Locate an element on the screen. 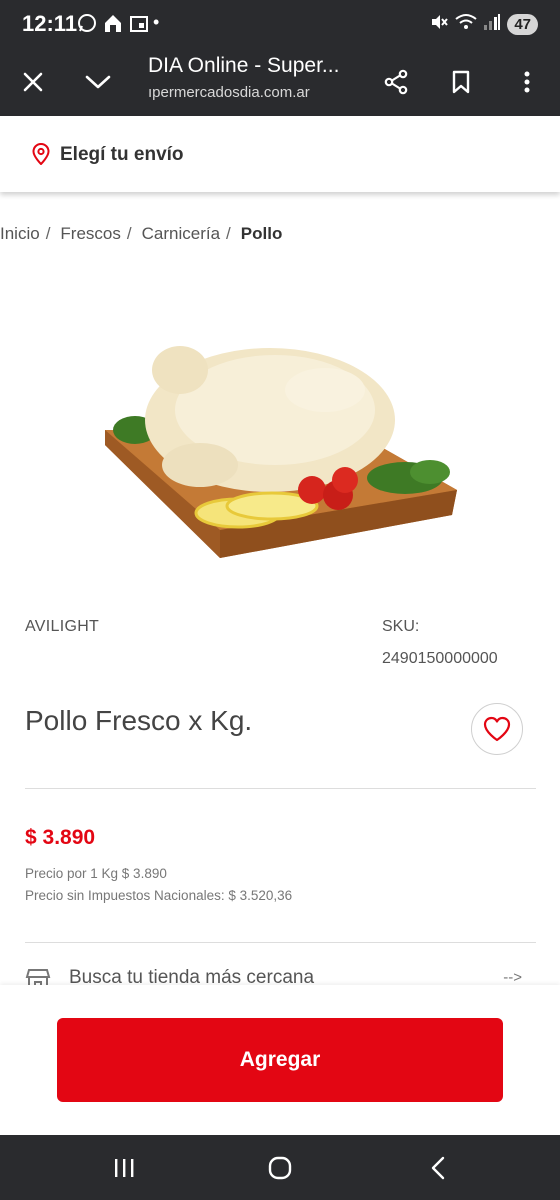 The width and height of the screenshot is (560, 1200). status-bar: 12:11 • 47 is located at coordinates (280, 24).